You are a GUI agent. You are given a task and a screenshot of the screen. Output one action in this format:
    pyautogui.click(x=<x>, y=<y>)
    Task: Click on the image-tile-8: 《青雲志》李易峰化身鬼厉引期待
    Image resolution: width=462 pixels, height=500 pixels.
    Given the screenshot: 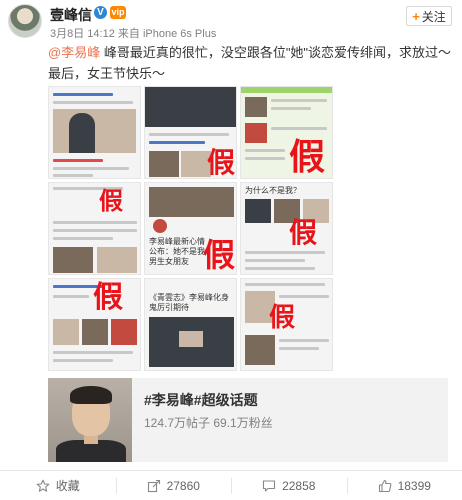 What is the action you would take?
    pyautogui.click(x=190, y=324)
    